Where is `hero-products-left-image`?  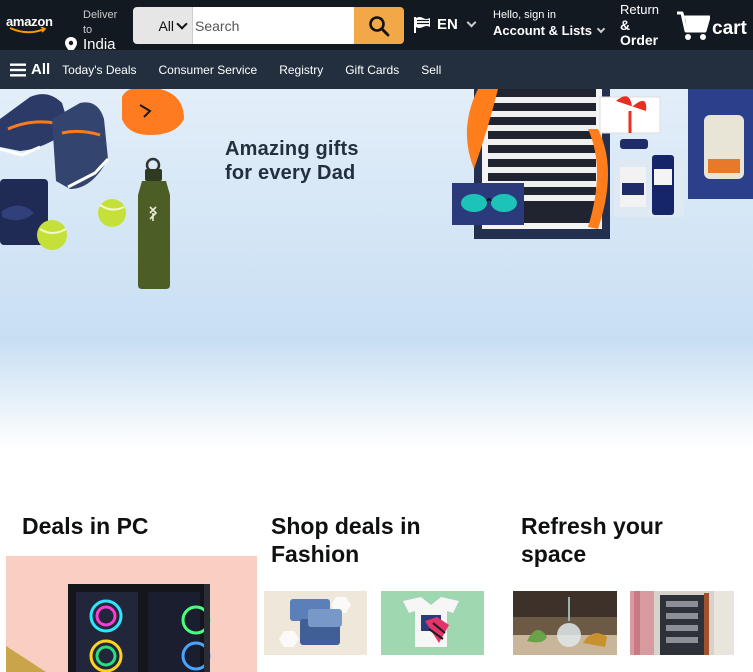 hero-products-left-image is located at coordinates (92, 189).